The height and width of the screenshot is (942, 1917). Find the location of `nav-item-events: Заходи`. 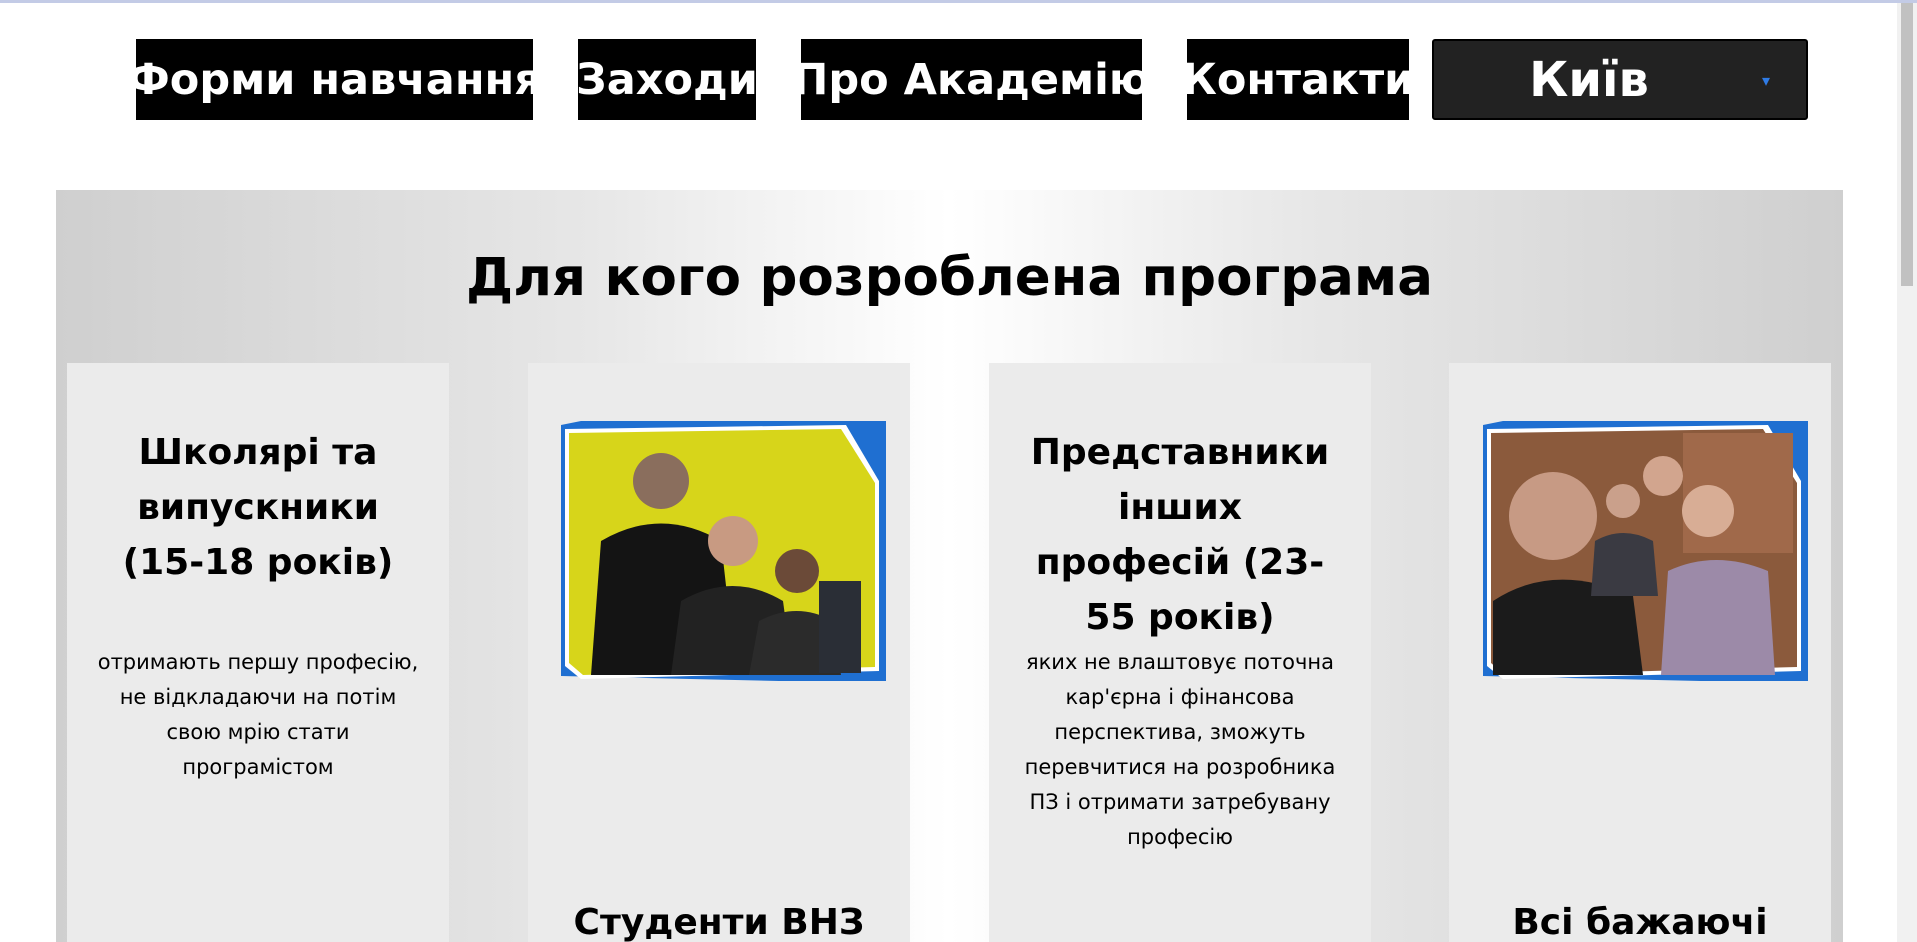

nav-item-events: Заходи is located at coordinates (667, 79).